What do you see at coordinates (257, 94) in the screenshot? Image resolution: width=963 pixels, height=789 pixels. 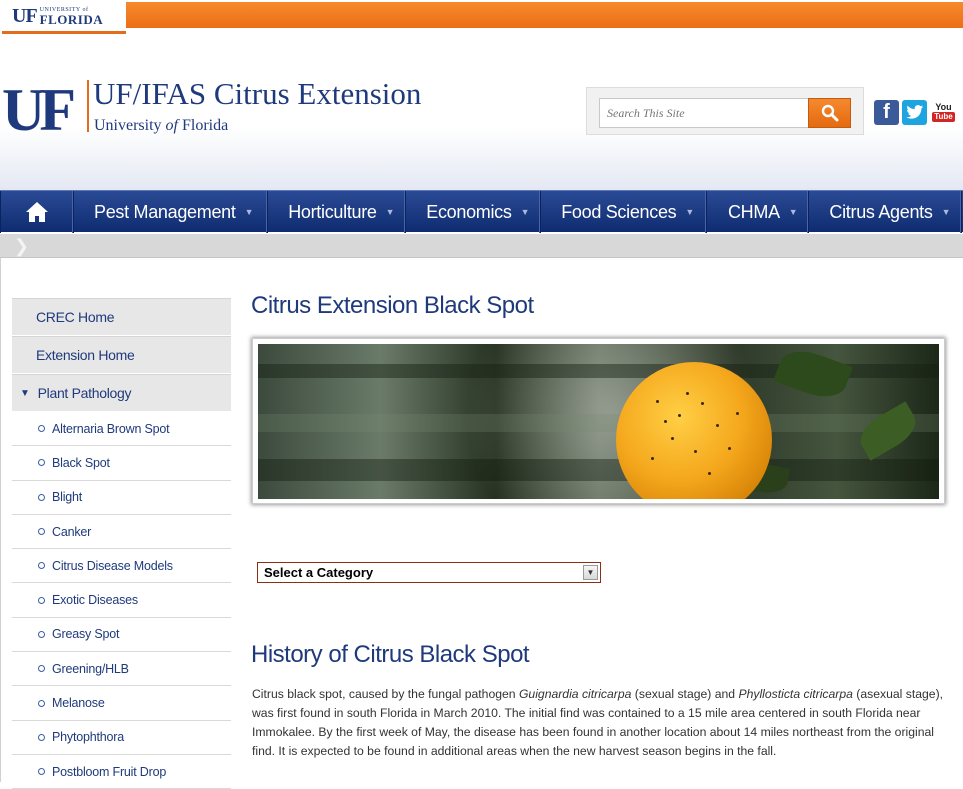 I see `site-title: UF/IFAS Citrus Extension` at bounding box center [257, 94].